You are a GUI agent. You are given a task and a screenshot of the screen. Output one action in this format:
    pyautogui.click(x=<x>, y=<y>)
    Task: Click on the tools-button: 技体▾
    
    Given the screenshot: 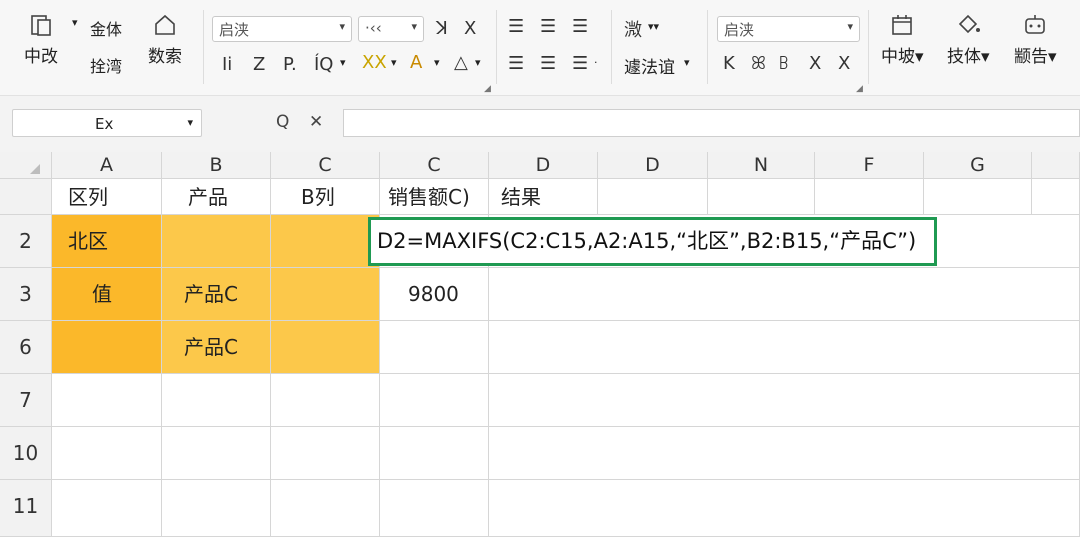 What is the action you would take?
    pyautogui.click(x=968, y=38)
    